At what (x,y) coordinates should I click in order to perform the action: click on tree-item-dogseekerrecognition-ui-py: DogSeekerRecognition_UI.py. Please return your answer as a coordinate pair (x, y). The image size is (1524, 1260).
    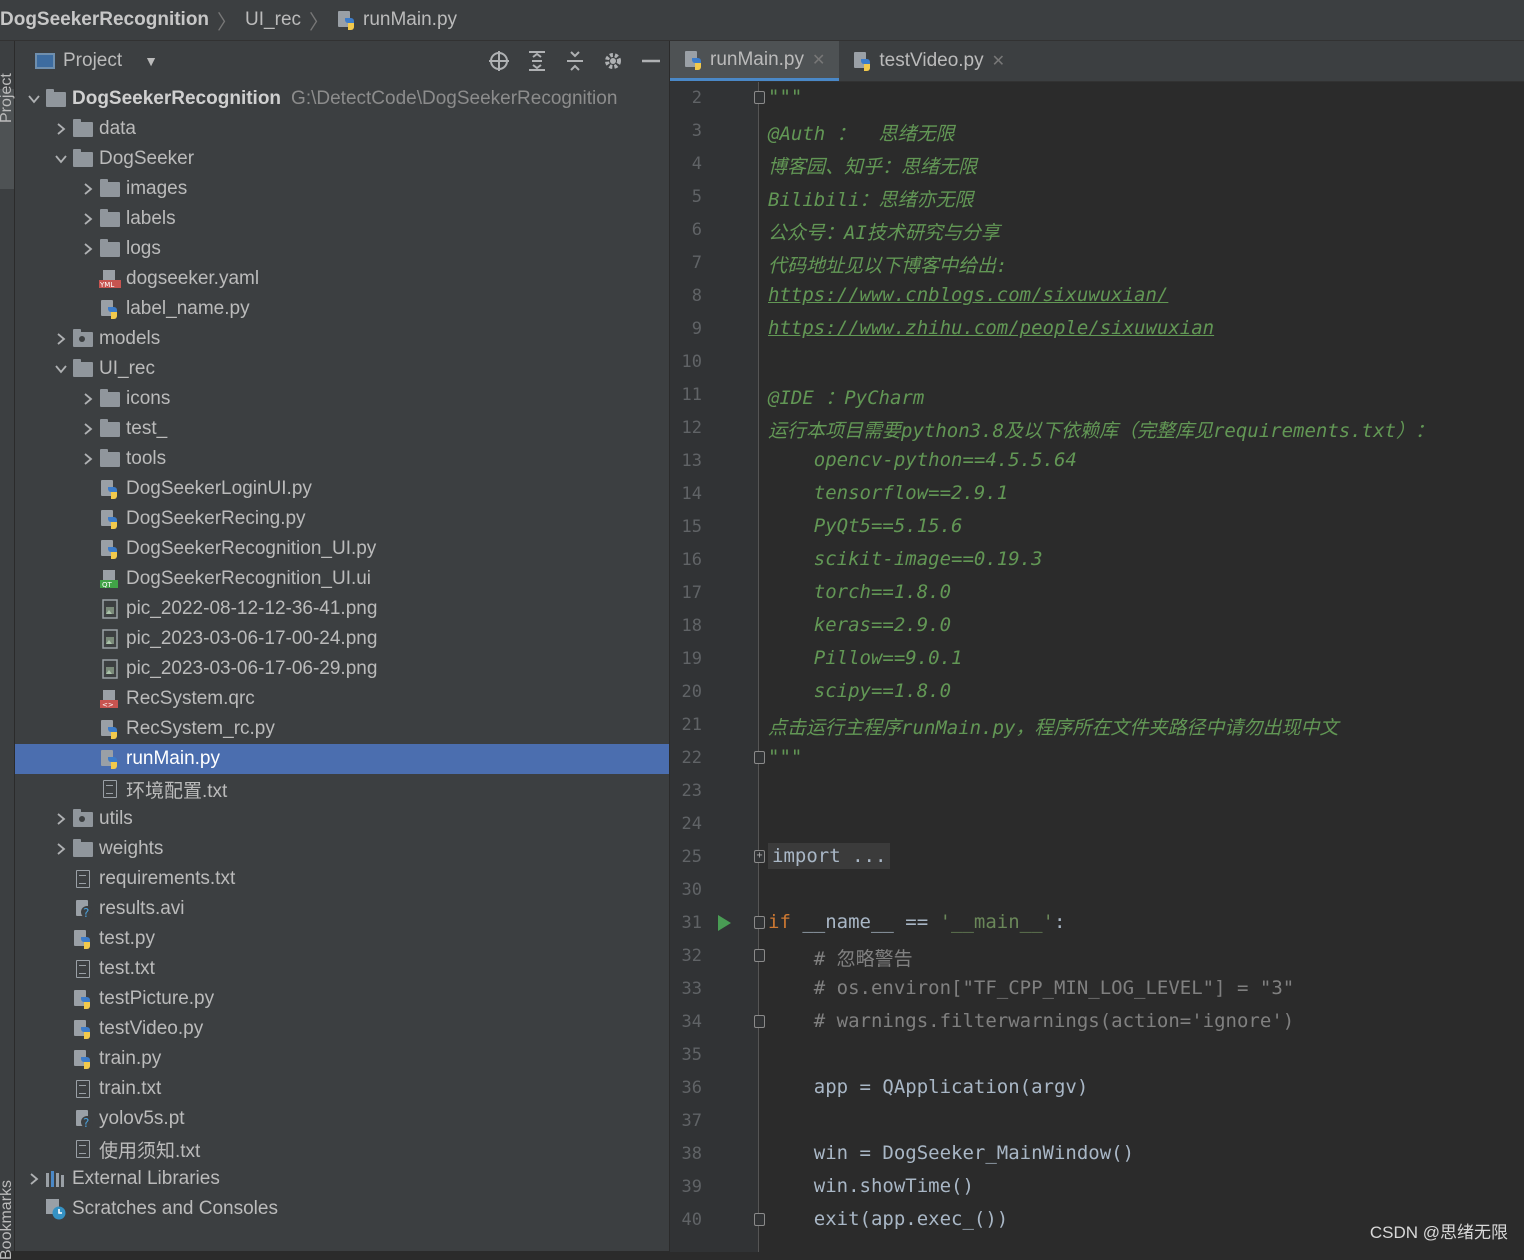
    Looking at the image, I should click on (342, 549).